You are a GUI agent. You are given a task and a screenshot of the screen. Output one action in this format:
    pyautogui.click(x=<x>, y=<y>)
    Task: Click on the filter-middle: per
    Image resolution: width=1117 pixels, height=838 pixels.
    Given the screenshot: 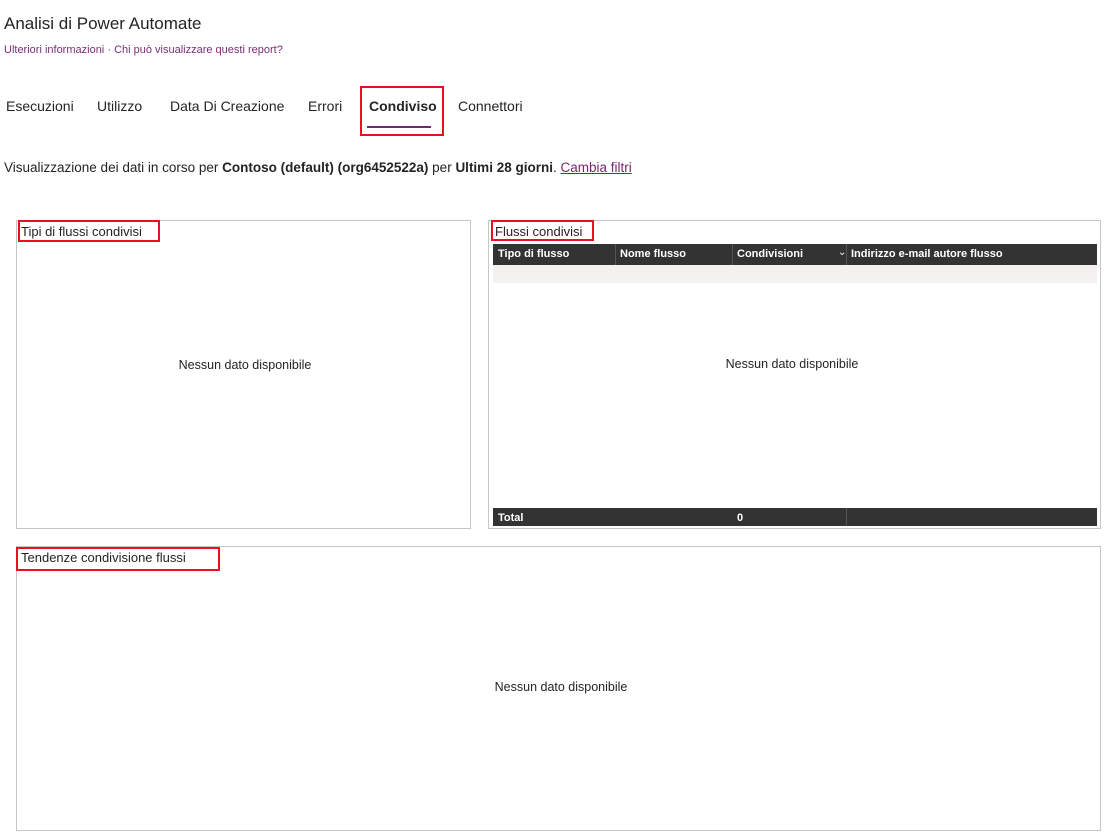 What is the action you would take?
    pyautogui.click(x=442, y=167)
    